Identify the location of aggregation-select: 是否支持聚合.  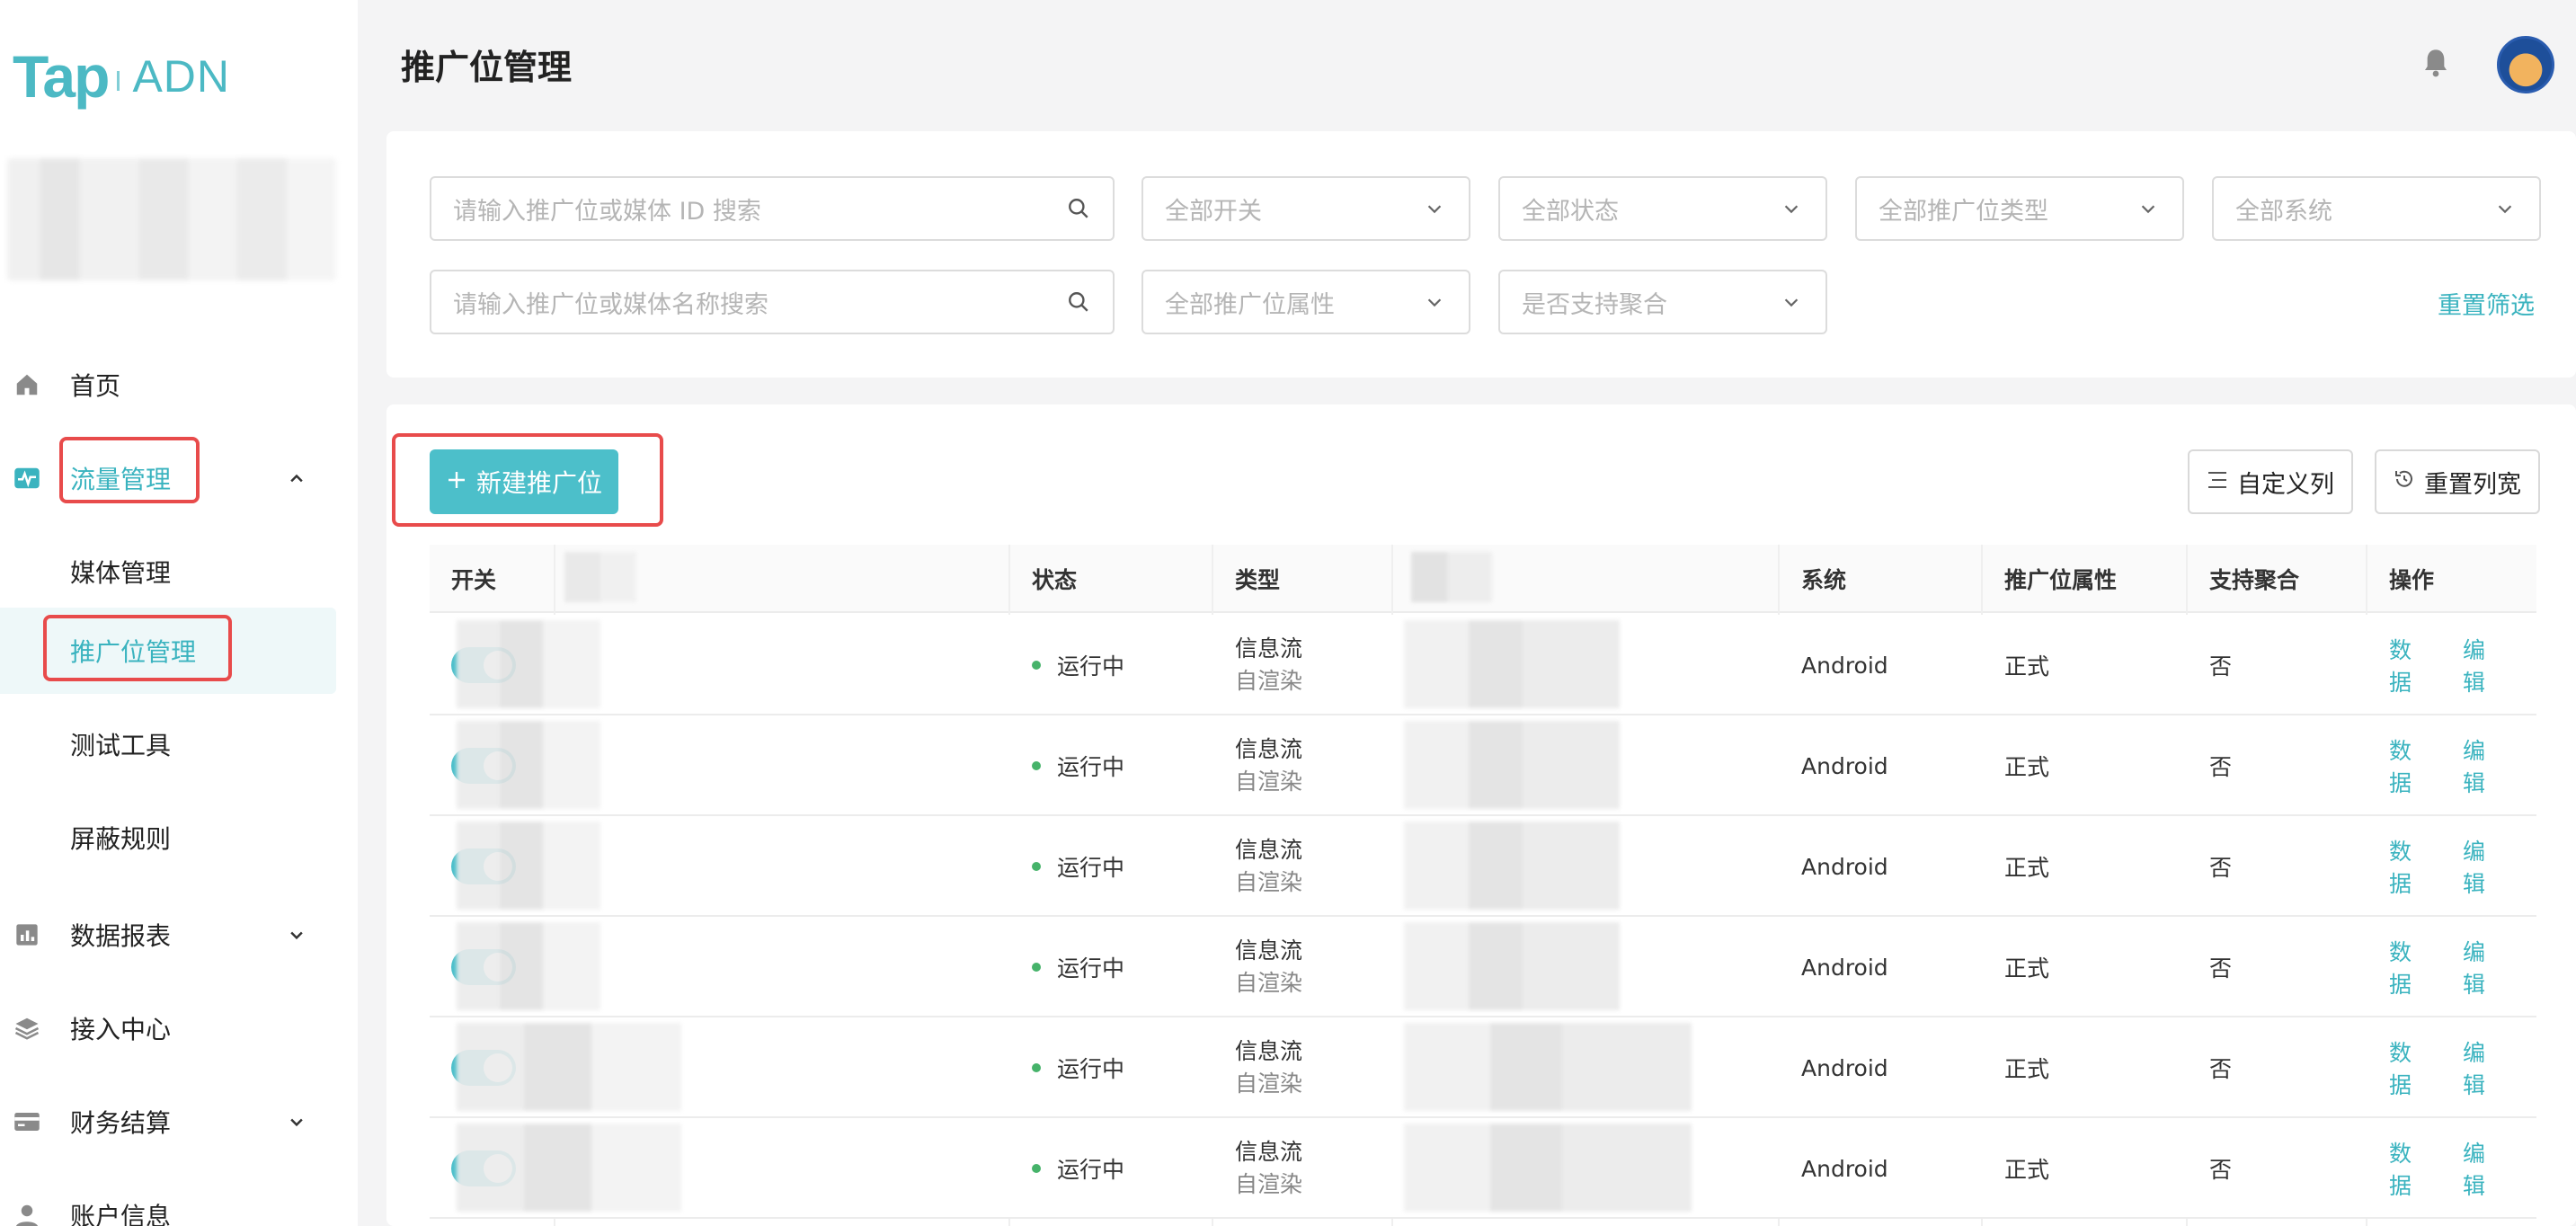
(1662, 302).